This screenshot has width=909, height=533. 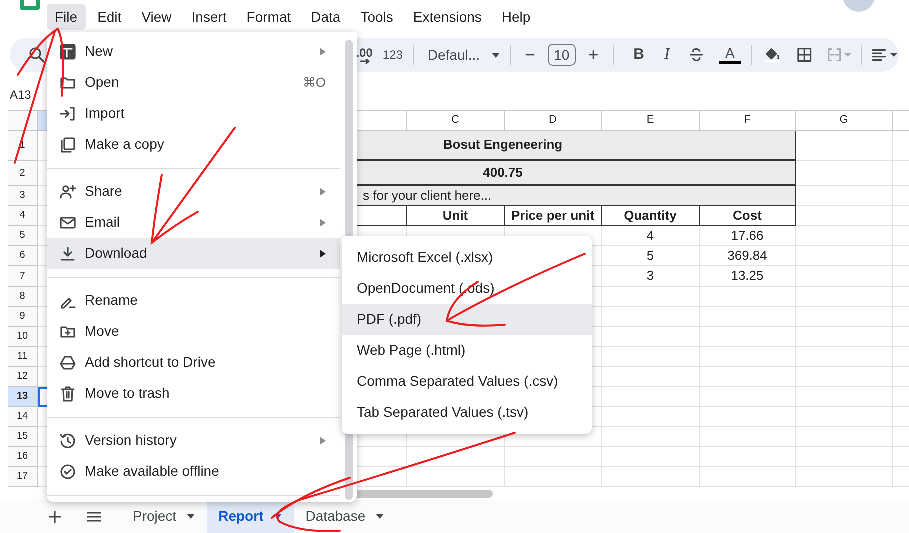 What do you see at coordinates (467, 412) in the screenshot?
I see `menu-item: Tab Separated Values (.tsv)` at bounding box center [467, 412].